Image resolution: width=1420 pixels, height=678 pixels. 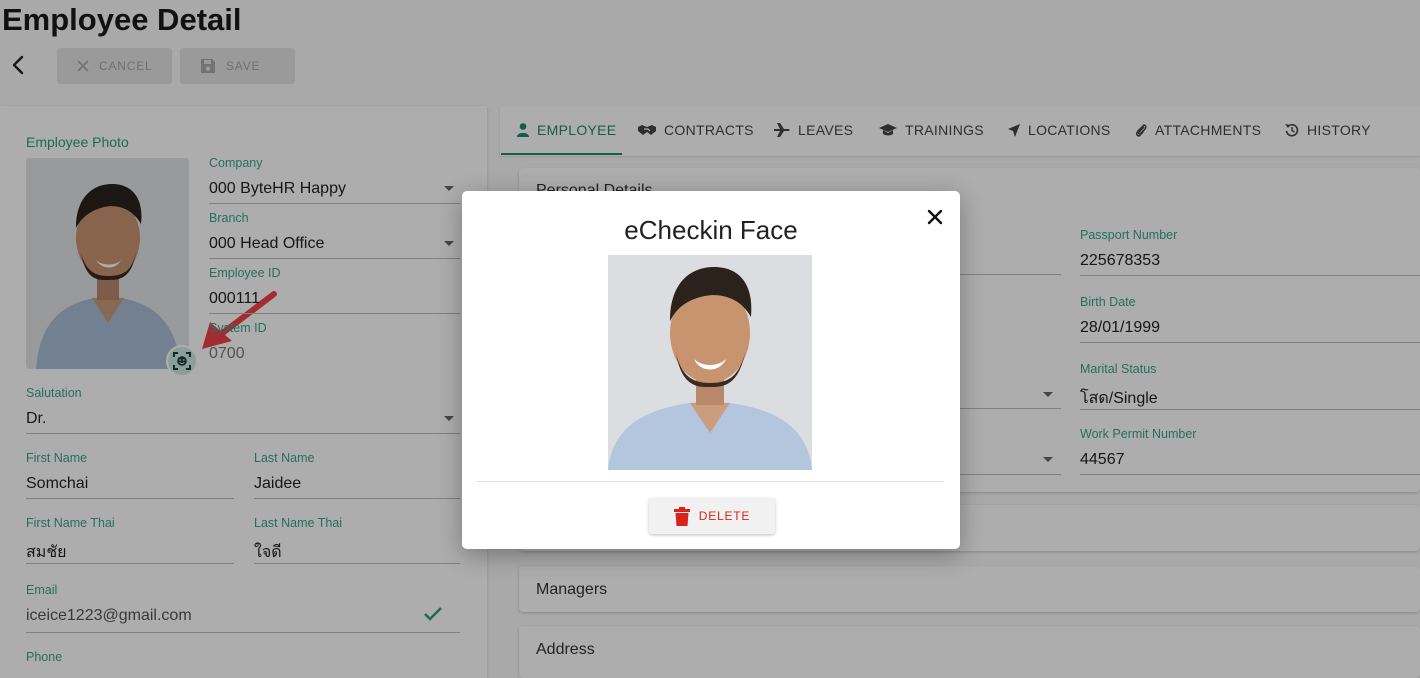 I want to click on close-icon, so click(x=935, y=217).